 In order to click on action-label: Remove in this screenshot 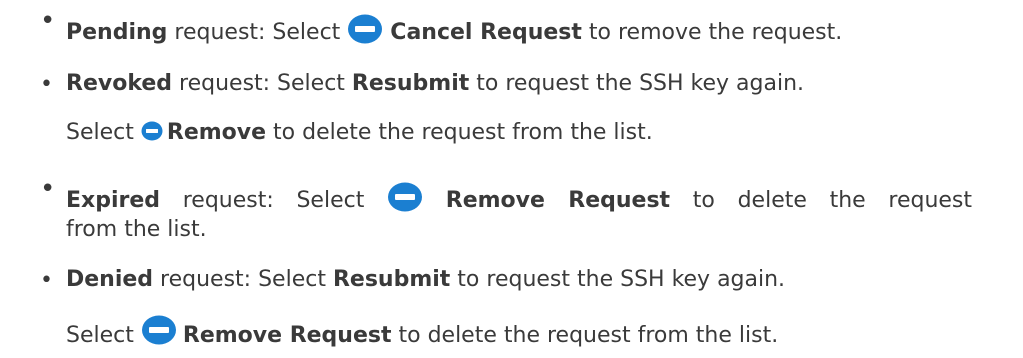, I will do `click(216, 132)`.